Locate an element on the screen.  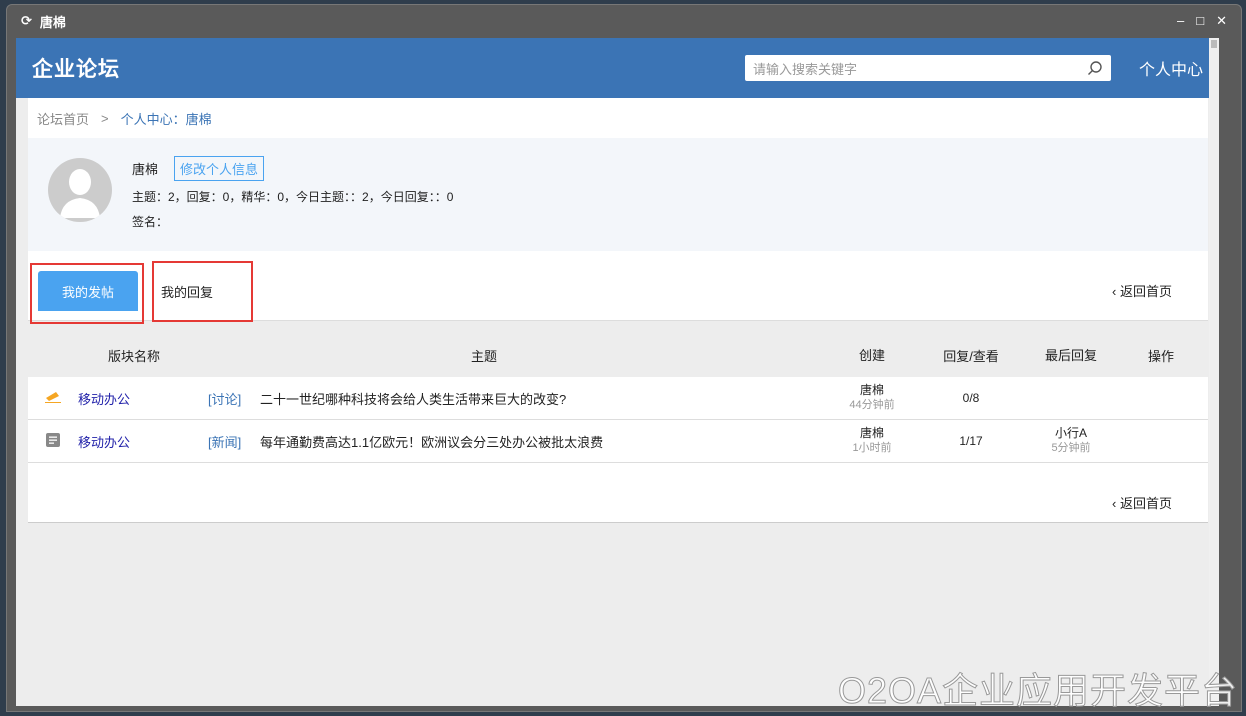
breadcrumb-current: 个人中心：唐棉 is located at coordinates (166, 119).